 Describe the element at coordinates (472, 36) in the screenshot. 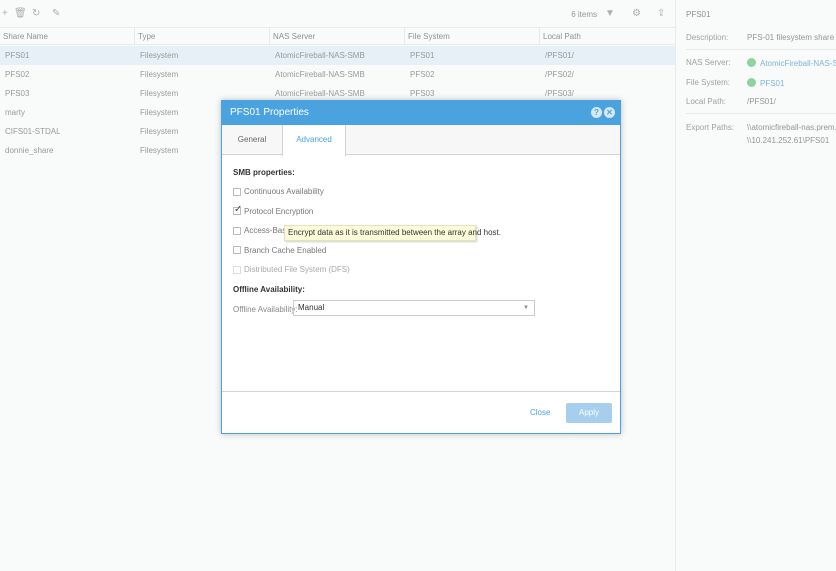

I see `column-file-system: File System` at that location.